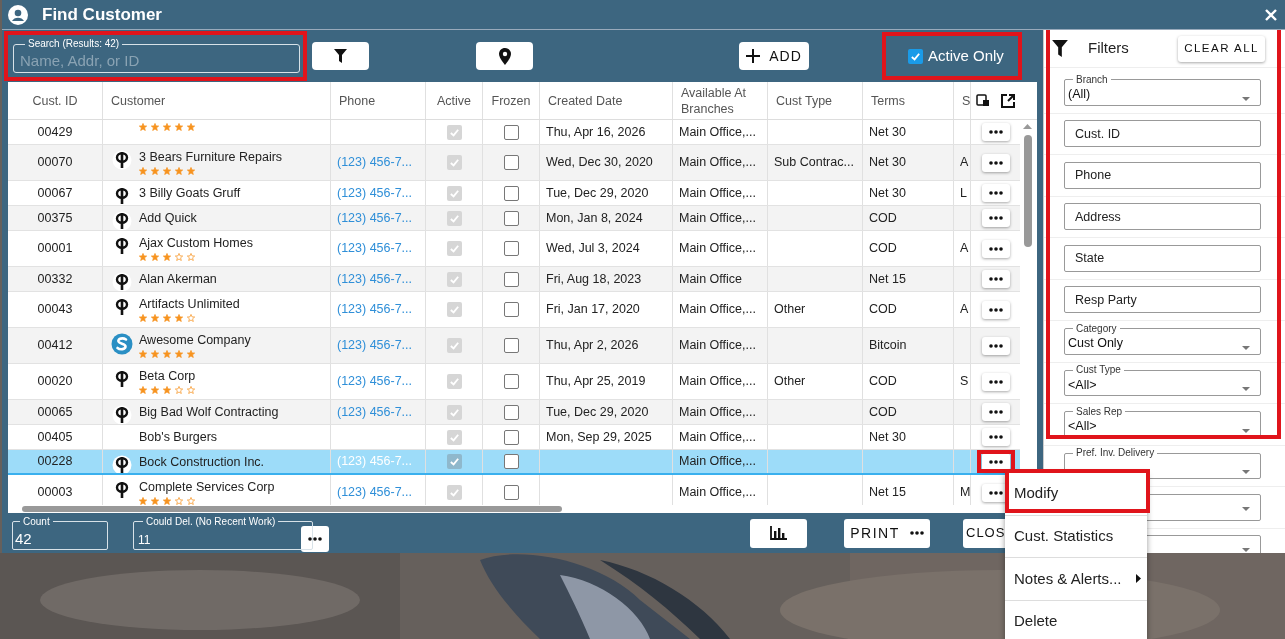 Image resolution: width=1285 pixels, height=639 pixels. Describe the element at coordinates (596, 132) in the screenshot. I see `table-cell-text: Thu, Apr 16, 2026` at that location.